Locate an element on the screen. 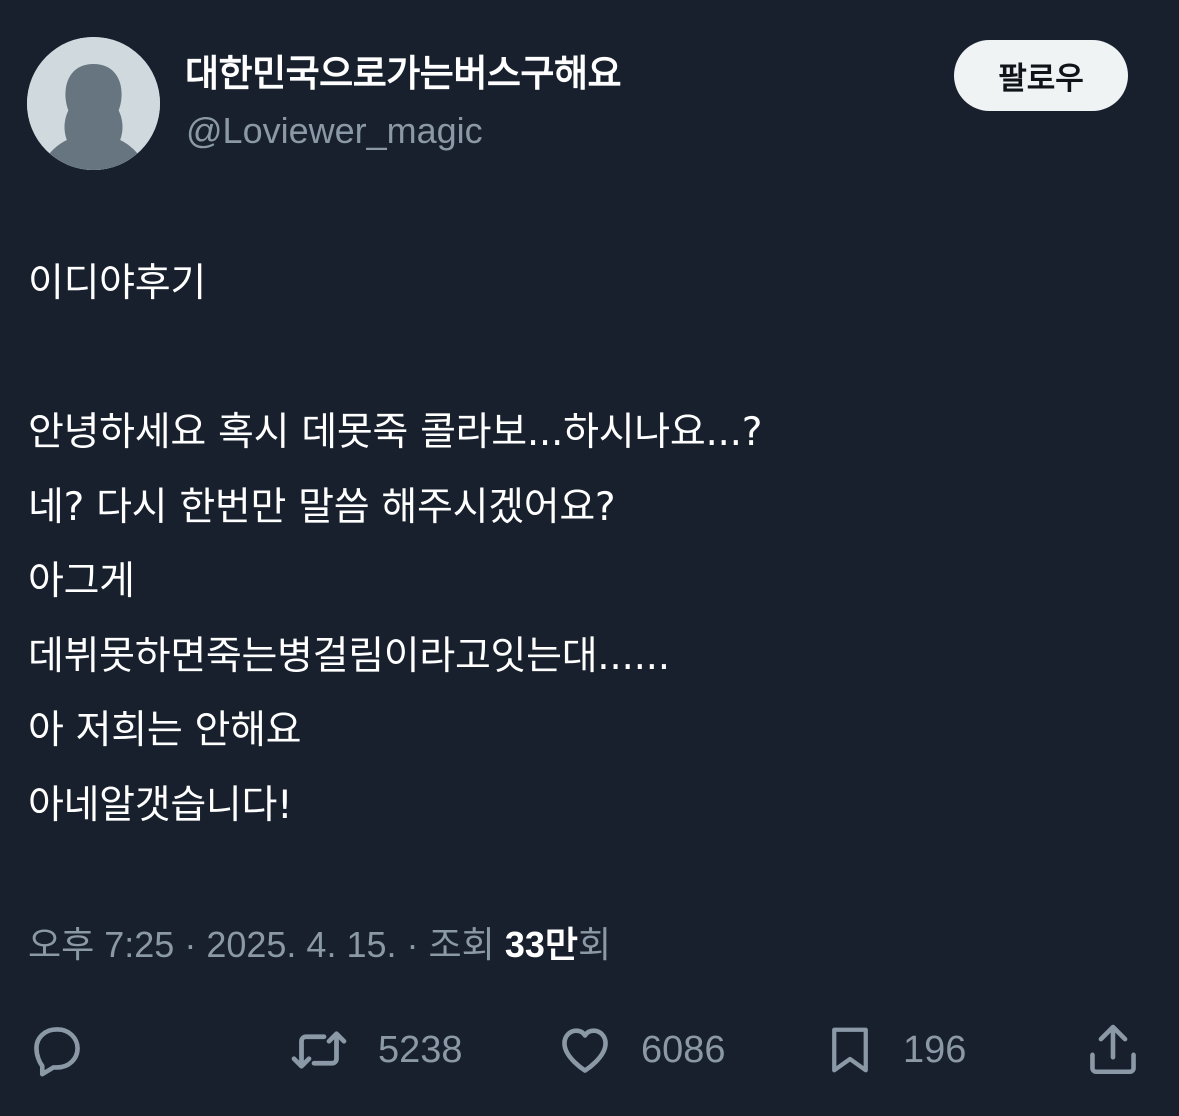 This screenshot has height=1116, width=1179. reply-icon is located at coordinates (57, 1052).